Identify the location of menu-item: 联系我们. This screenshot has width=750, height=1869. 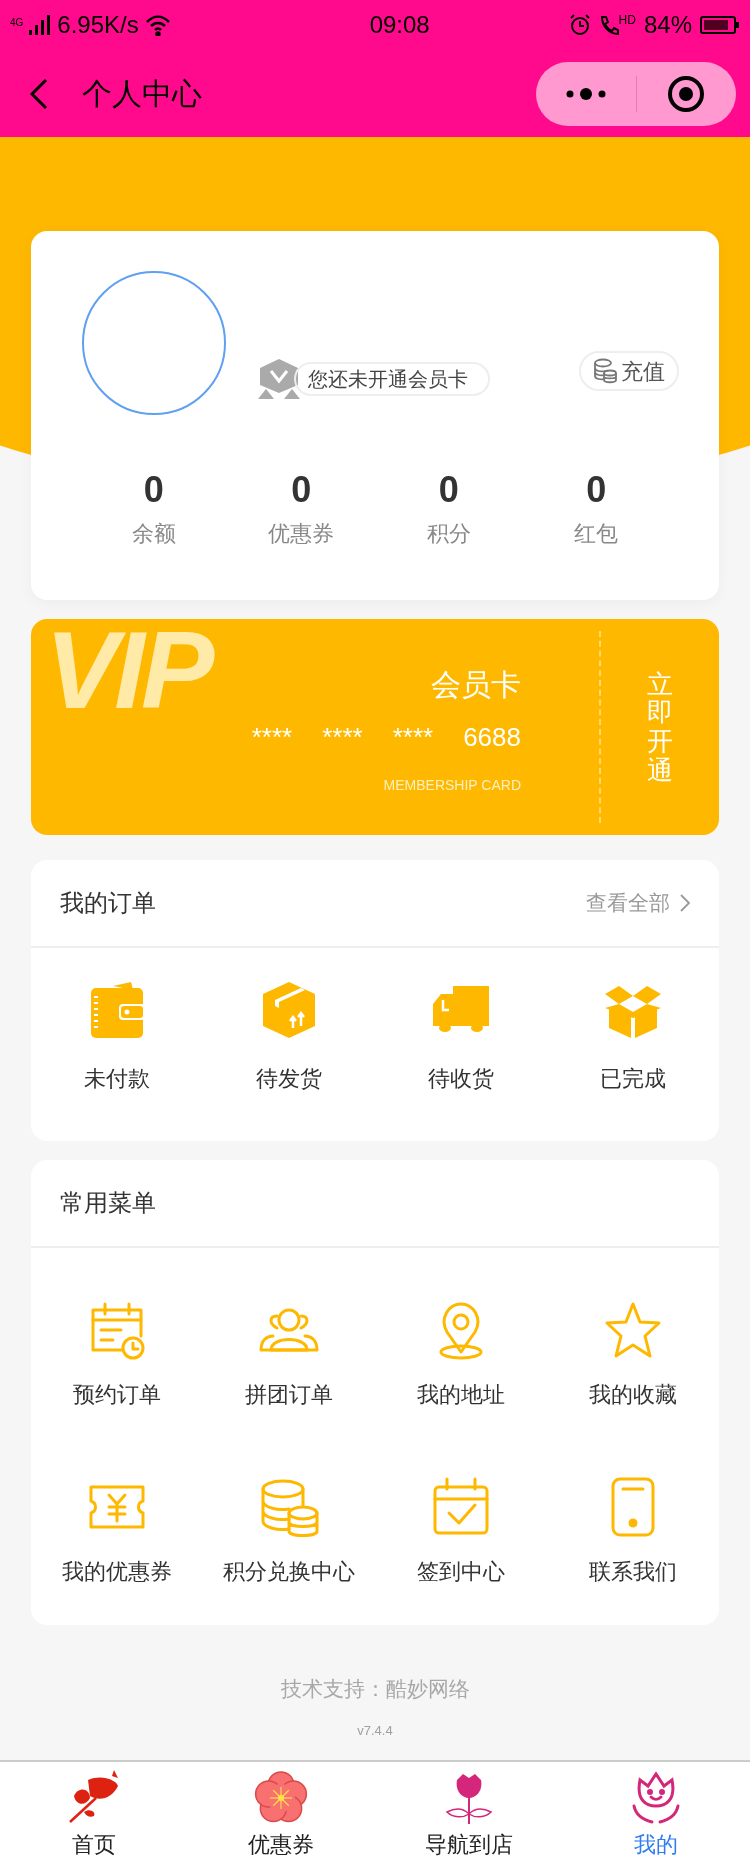
(633, 1531).